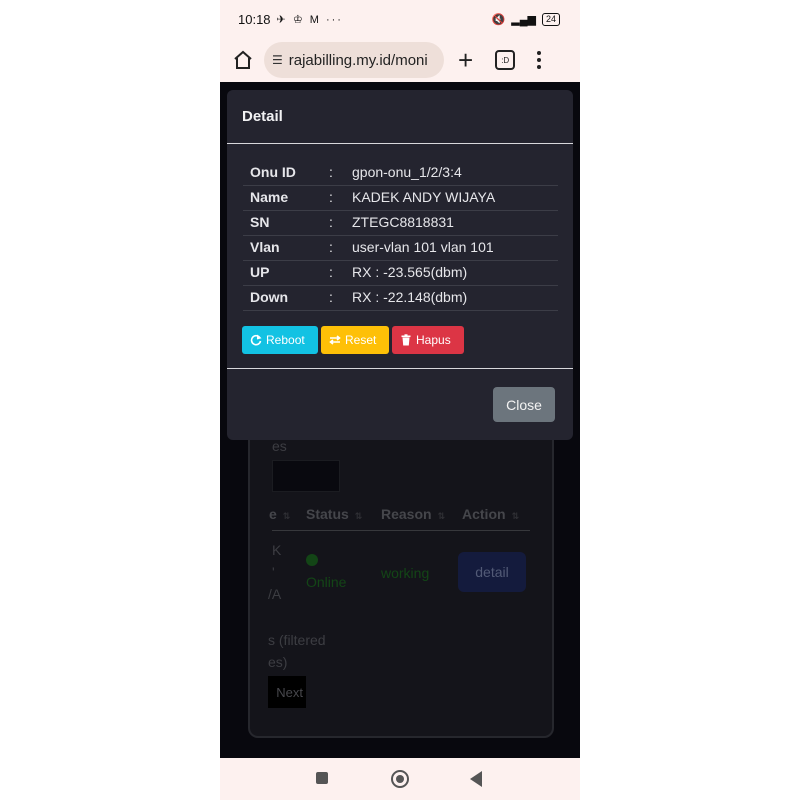 The height and width of the screenshot is (800, 800). Describe the element at coordinates (400, 19) in the screenshot. I see `status-bar: 10:18 ✈ ♔ M ··· 🔇 ▂▄▆ 24` at that location.